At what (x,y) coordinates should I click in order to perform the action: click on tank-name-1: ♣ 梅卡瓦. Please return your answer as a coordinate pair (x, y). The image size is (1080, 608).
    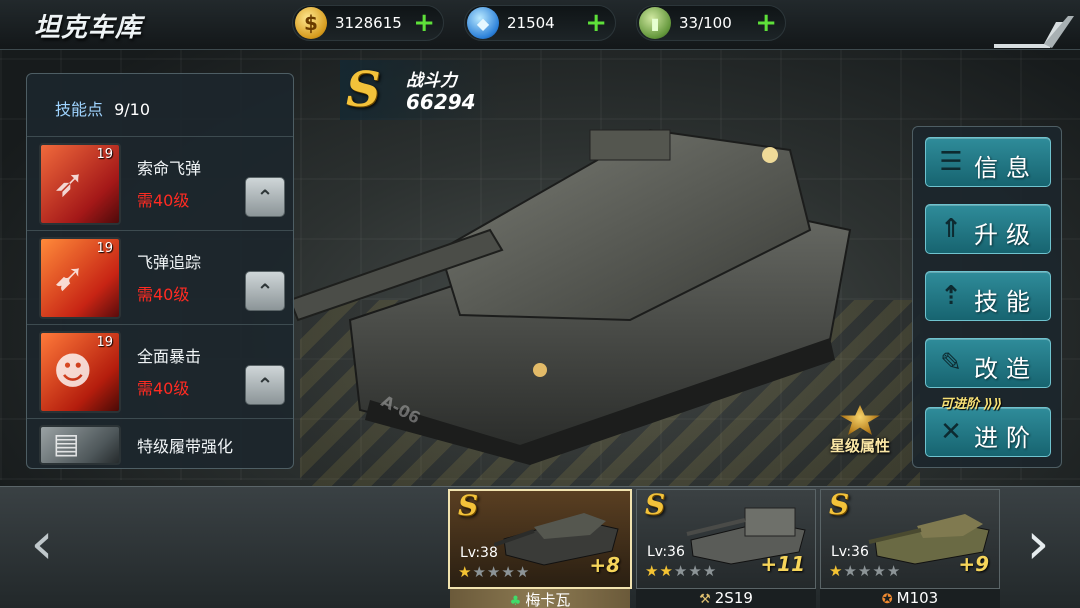
    Looking at the image, I should click on (540, 598).